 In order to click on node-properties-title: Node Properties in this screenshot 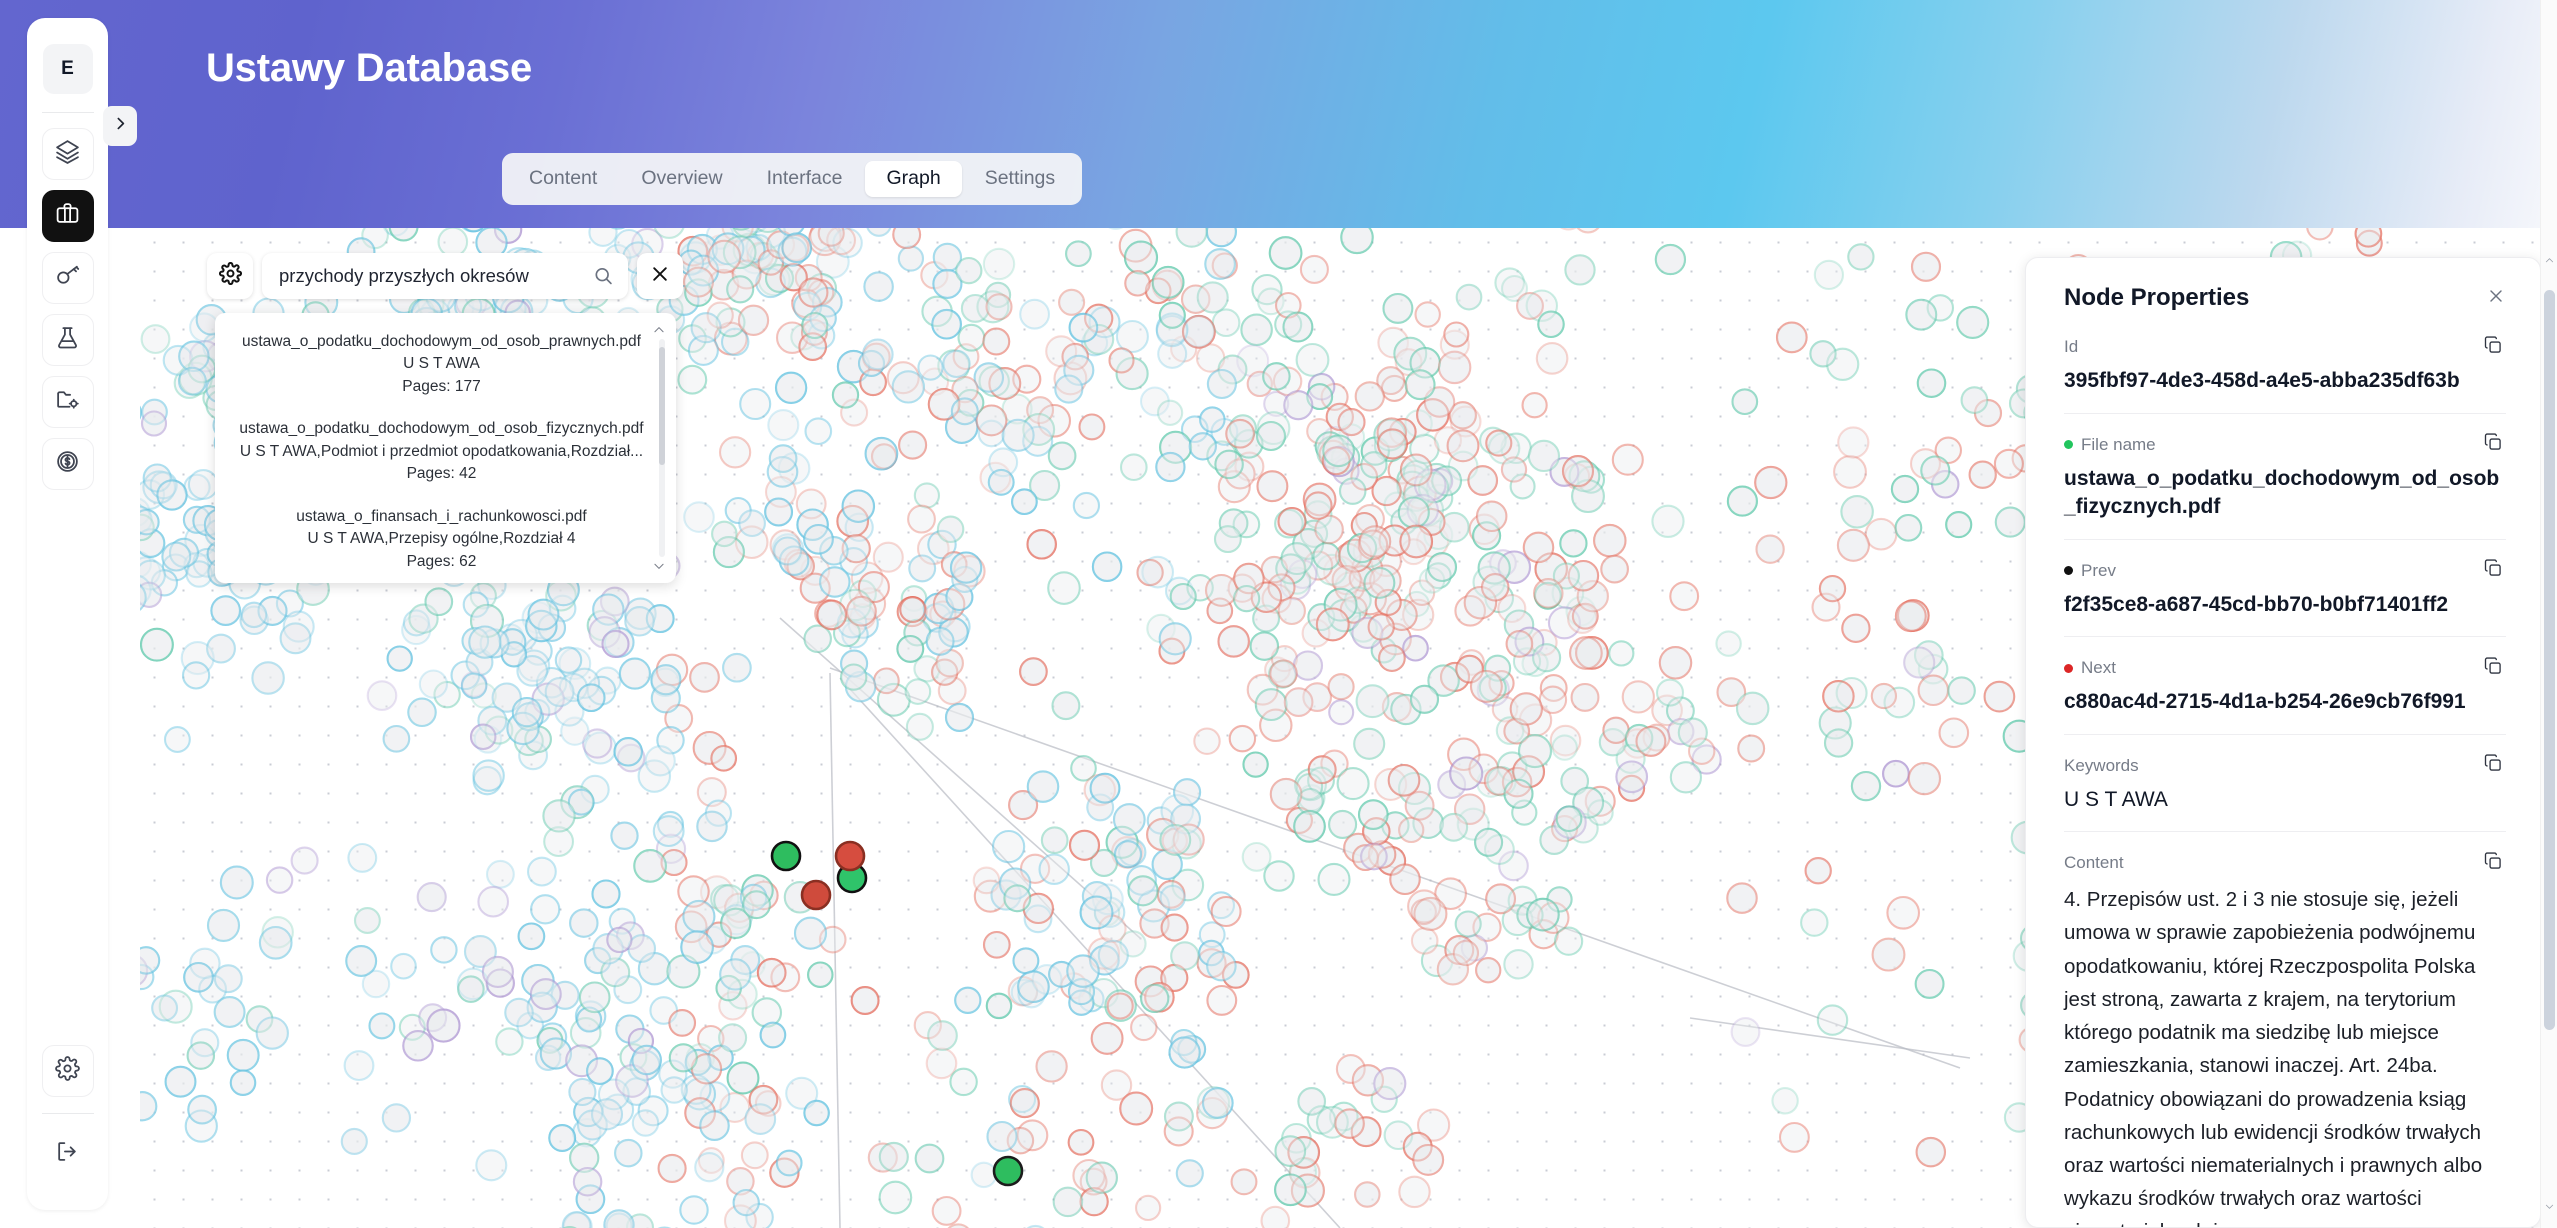, I will do `click(2157, 297)`.